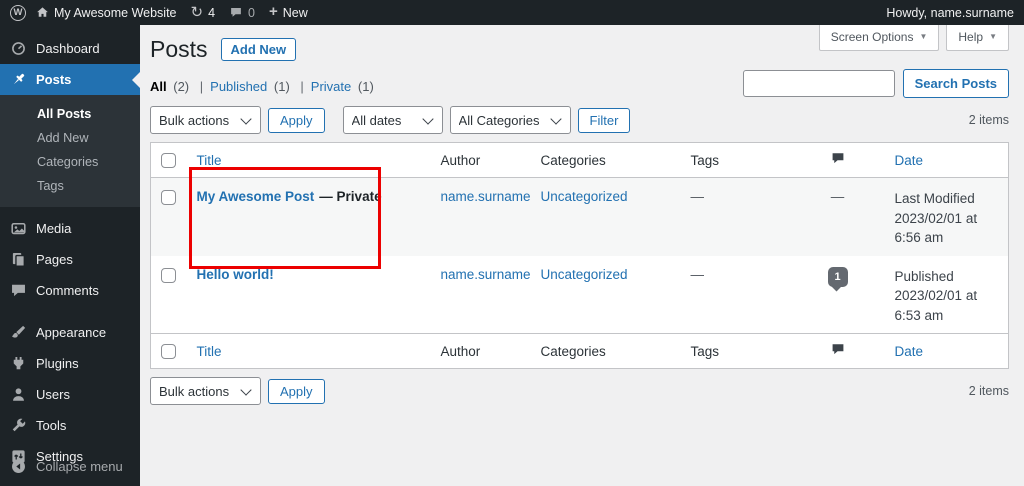 Image resolution: width=1024 pixels, height=486 pixels. What do you see at coordinates (235, 274) in the screenshot?
I see `post-title-link: Hello world!` at bounding box center [235, 274].